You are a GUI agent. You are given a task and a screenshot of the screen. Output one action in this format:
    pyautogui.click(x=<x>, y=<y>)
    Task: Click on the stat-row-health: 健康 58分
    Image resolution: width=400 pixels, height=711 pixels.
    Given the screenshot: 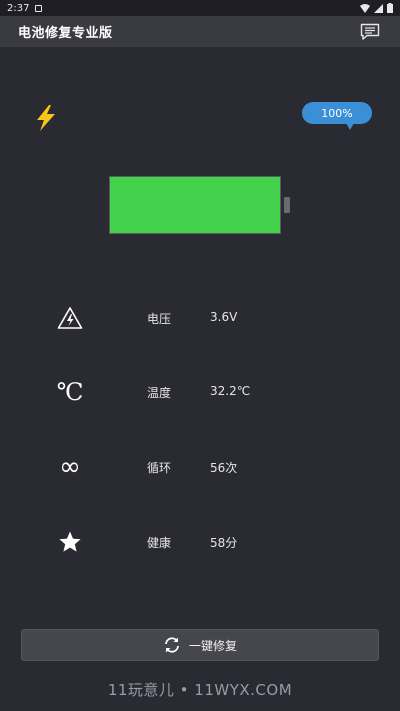 What is the action you would take?
    pyautogui.click(x=200, y=542)
    